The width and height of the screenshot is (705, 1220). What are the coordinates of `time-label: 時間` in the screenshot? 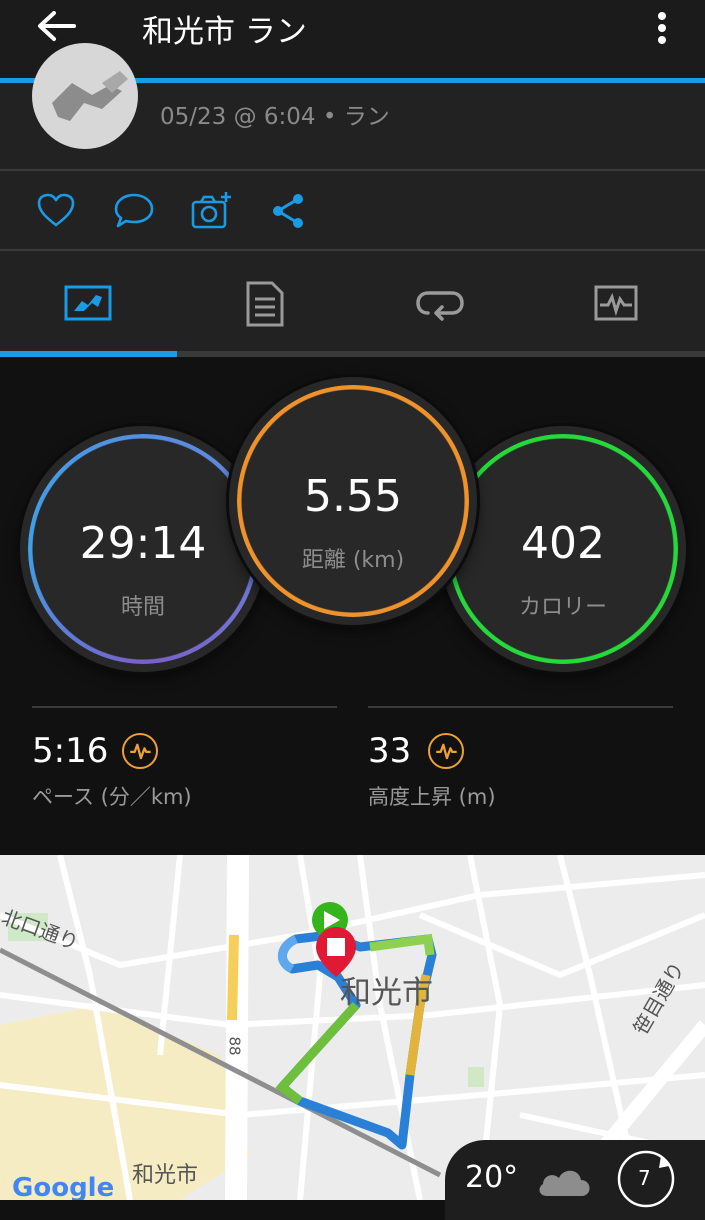 It's located at (142, 607).